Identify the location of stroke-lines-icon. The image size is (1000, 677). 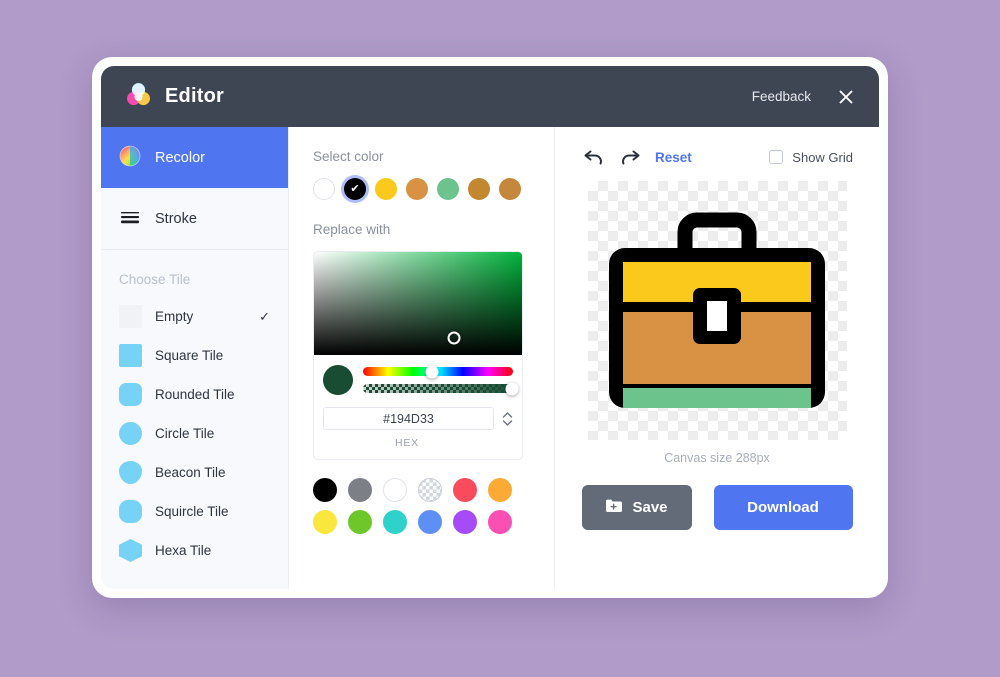
(130, 219).